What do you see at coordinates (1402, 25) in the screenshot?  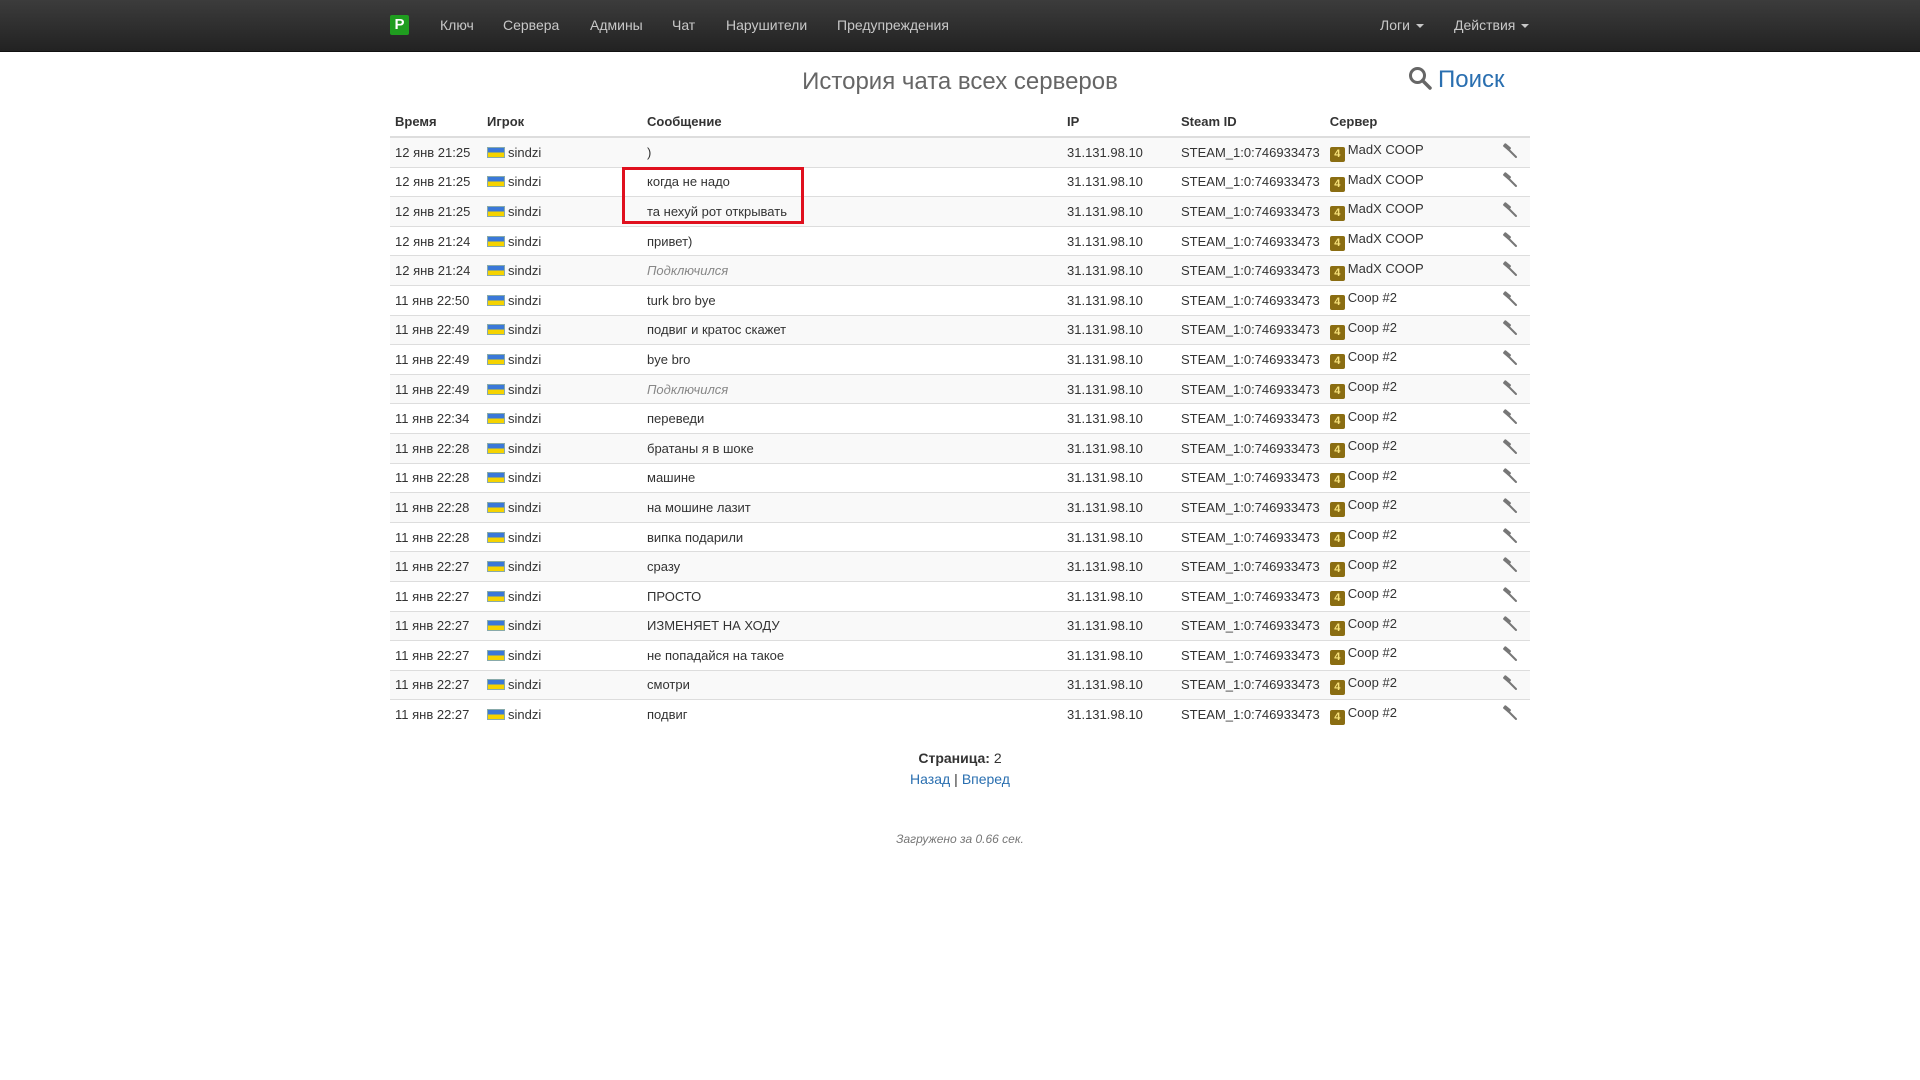 I see `nav-dropdown-logs: Логи` at bounding box center [1402, 25].